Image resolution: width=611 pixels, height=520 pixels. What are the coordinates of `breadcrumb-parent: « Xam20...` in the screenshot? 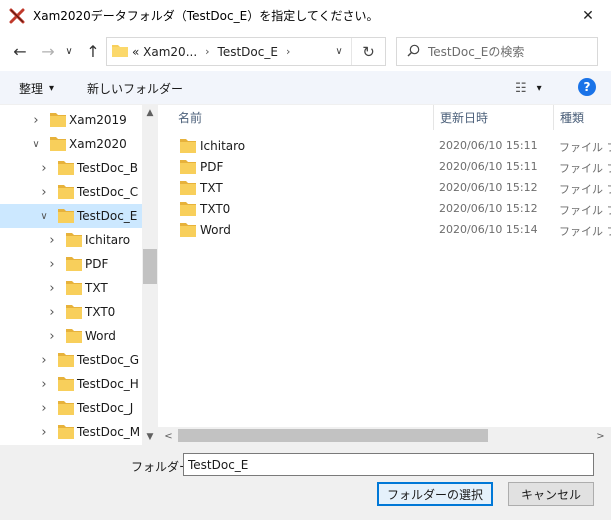 It's located at (164, 52).